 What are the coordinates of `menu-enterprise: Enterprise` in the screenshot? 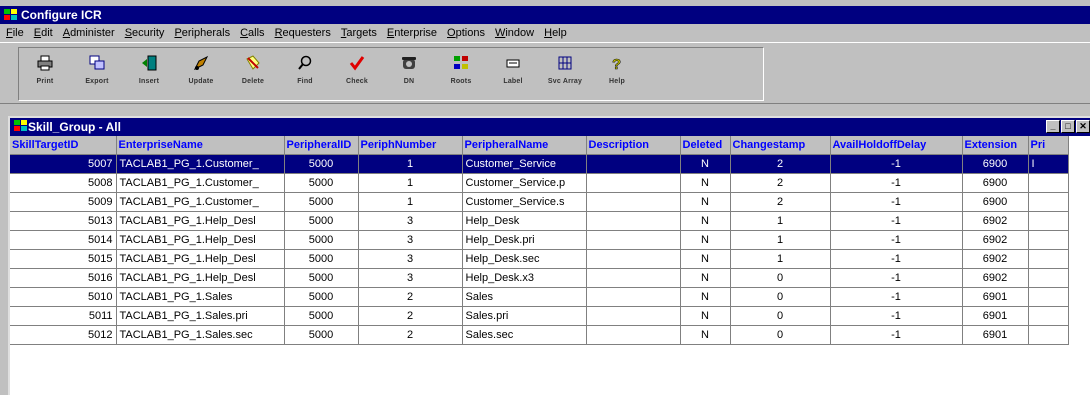 It's located at (413, 33).